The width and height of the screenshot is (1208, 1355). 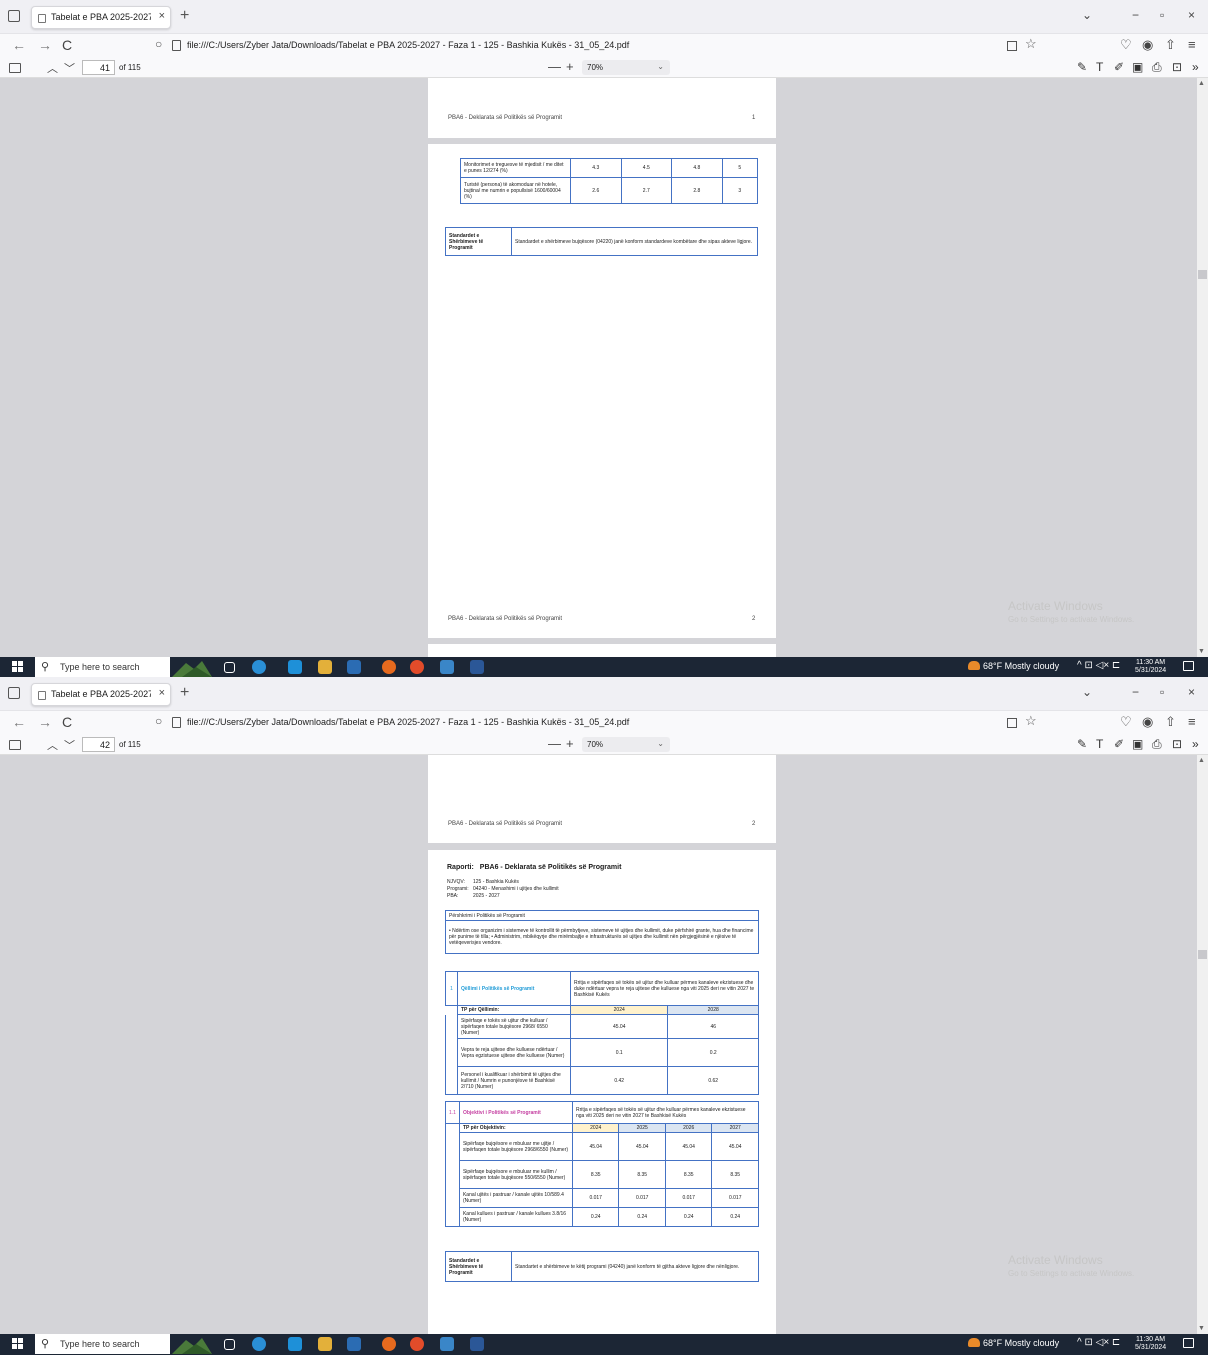 What do you see at coordinates (102, 1344) in the screenshot?
I see `taskbar-search: ⚲ Type here to search` at bounding box center [102, 1344].